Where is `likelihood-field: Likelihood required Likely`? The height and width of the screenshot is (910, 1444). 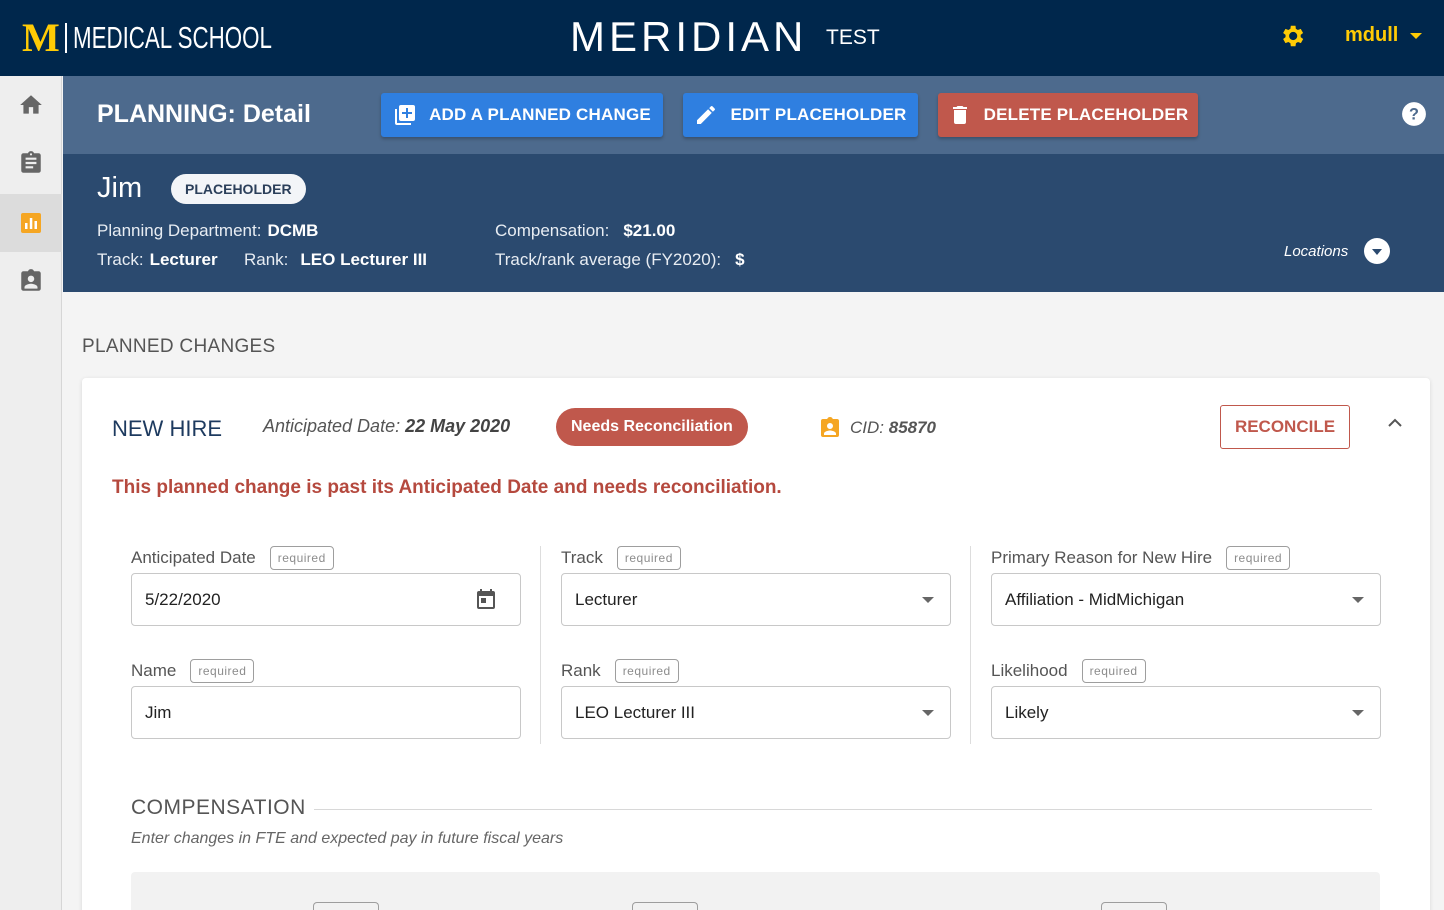
likelihood-field: Likelihood required Likely is located at coordinates (1186, 711).